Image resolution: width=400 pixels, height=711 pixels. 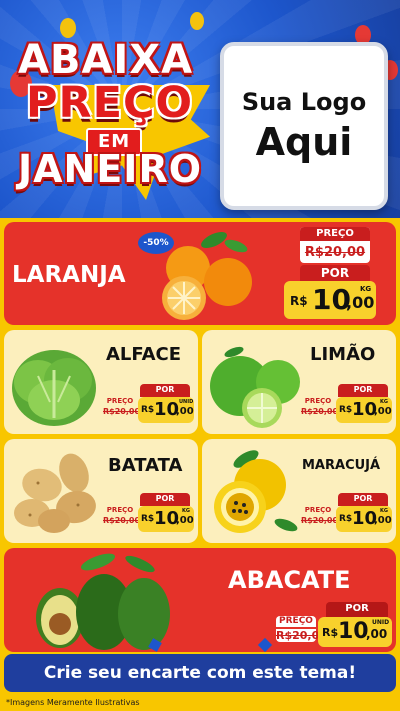 I want to click on title-line-janeiro: JANEIRO, so click(x=110, y=169).